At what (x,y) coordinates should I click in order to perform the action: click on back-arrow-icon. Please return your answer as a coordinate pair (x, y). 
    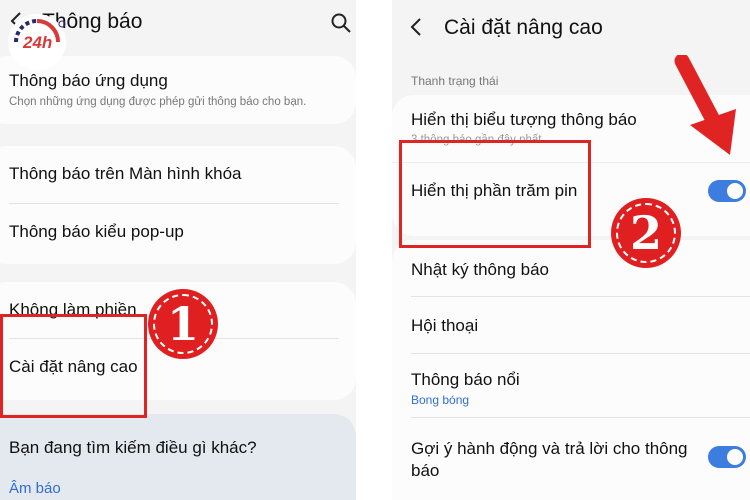
    Looking at the image, I should click on (417, 27).